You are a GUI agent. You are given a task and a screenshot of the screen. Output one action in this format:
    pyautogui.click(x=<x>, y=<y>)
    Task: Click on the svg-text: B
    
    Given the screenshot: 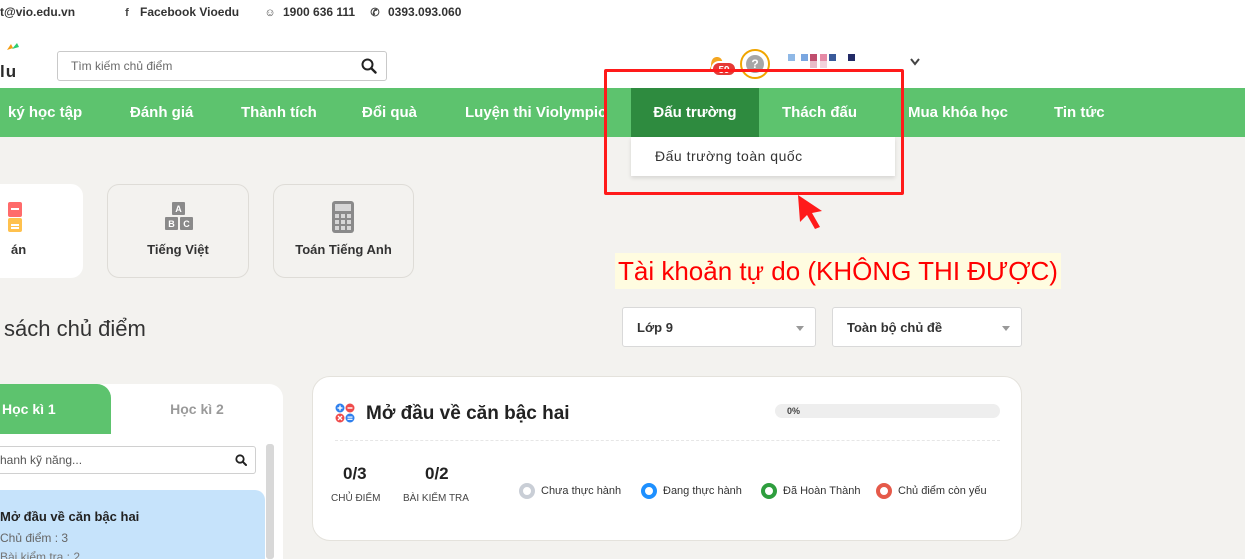 What is the action you would take?
    pyautogui.click(x=171, y=224)
    